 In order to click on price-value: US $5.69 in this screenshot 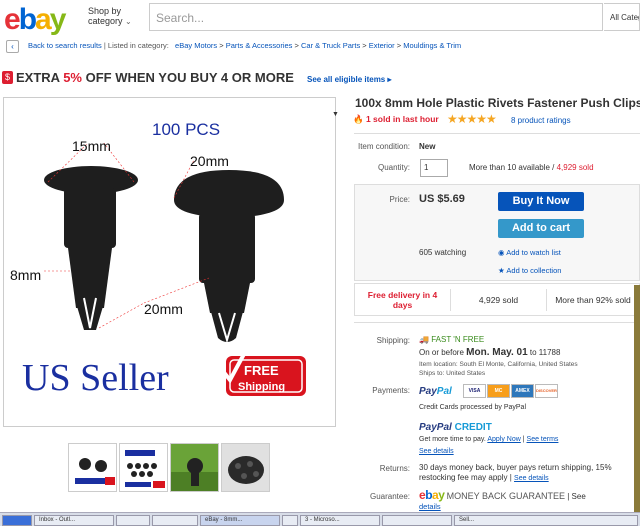, I will do `click(442, 199)`.